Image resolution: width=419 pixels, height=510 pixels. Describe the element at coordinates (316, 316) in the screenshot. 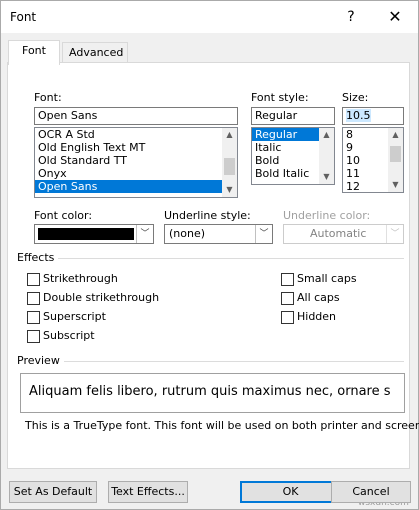

I see `hidden-label: Hidden` at that location.